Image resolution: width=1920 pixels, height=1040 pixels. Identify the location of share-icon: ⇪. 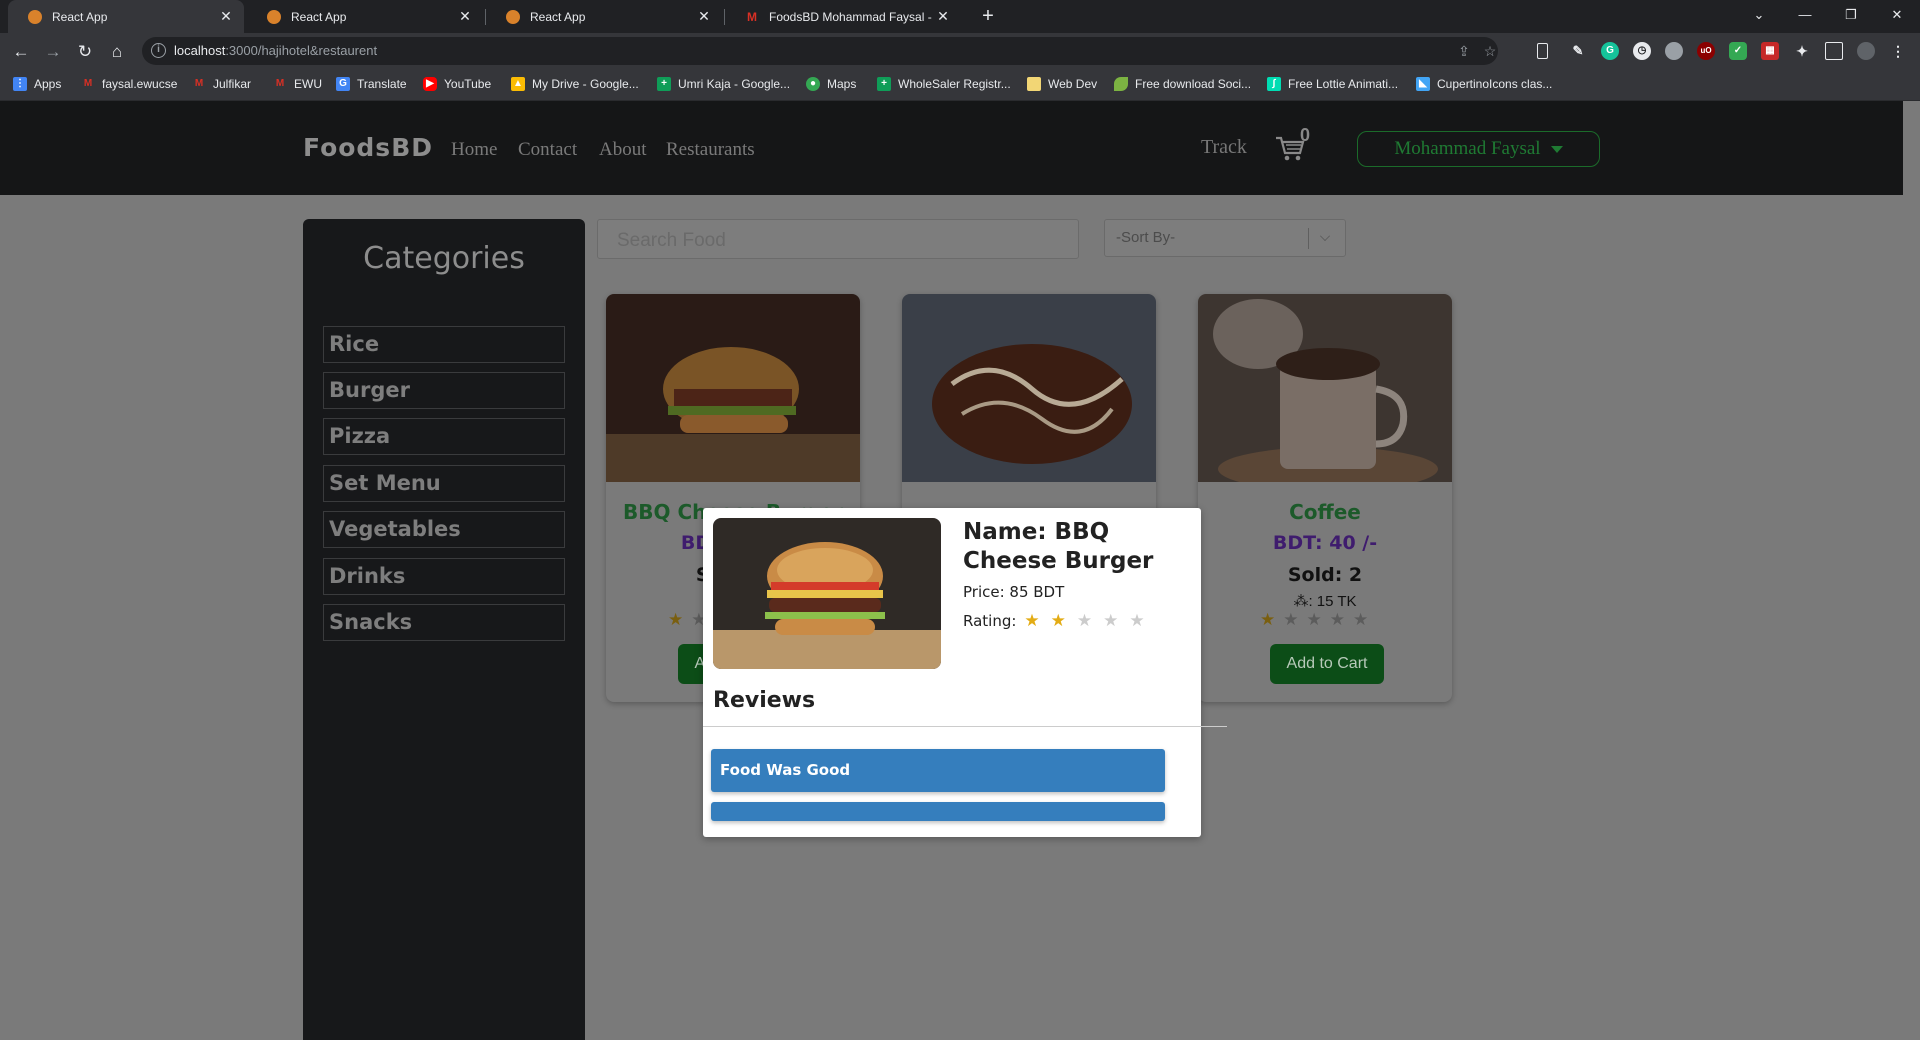
(1464, 51).